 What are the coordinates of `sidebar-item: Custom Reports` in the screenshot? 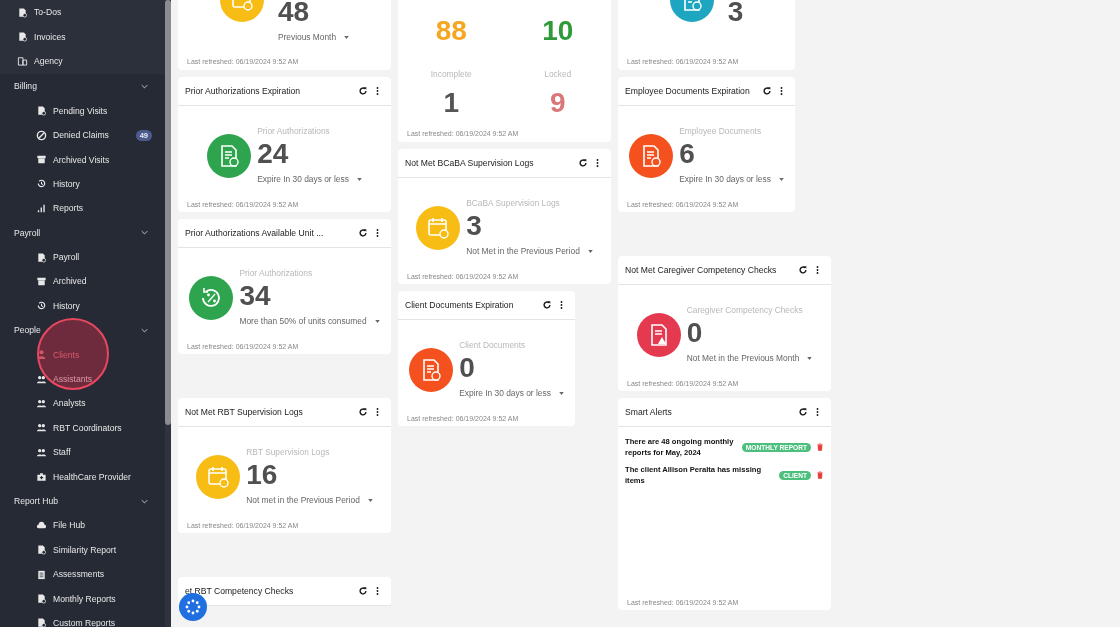 It's located at (82, 618).